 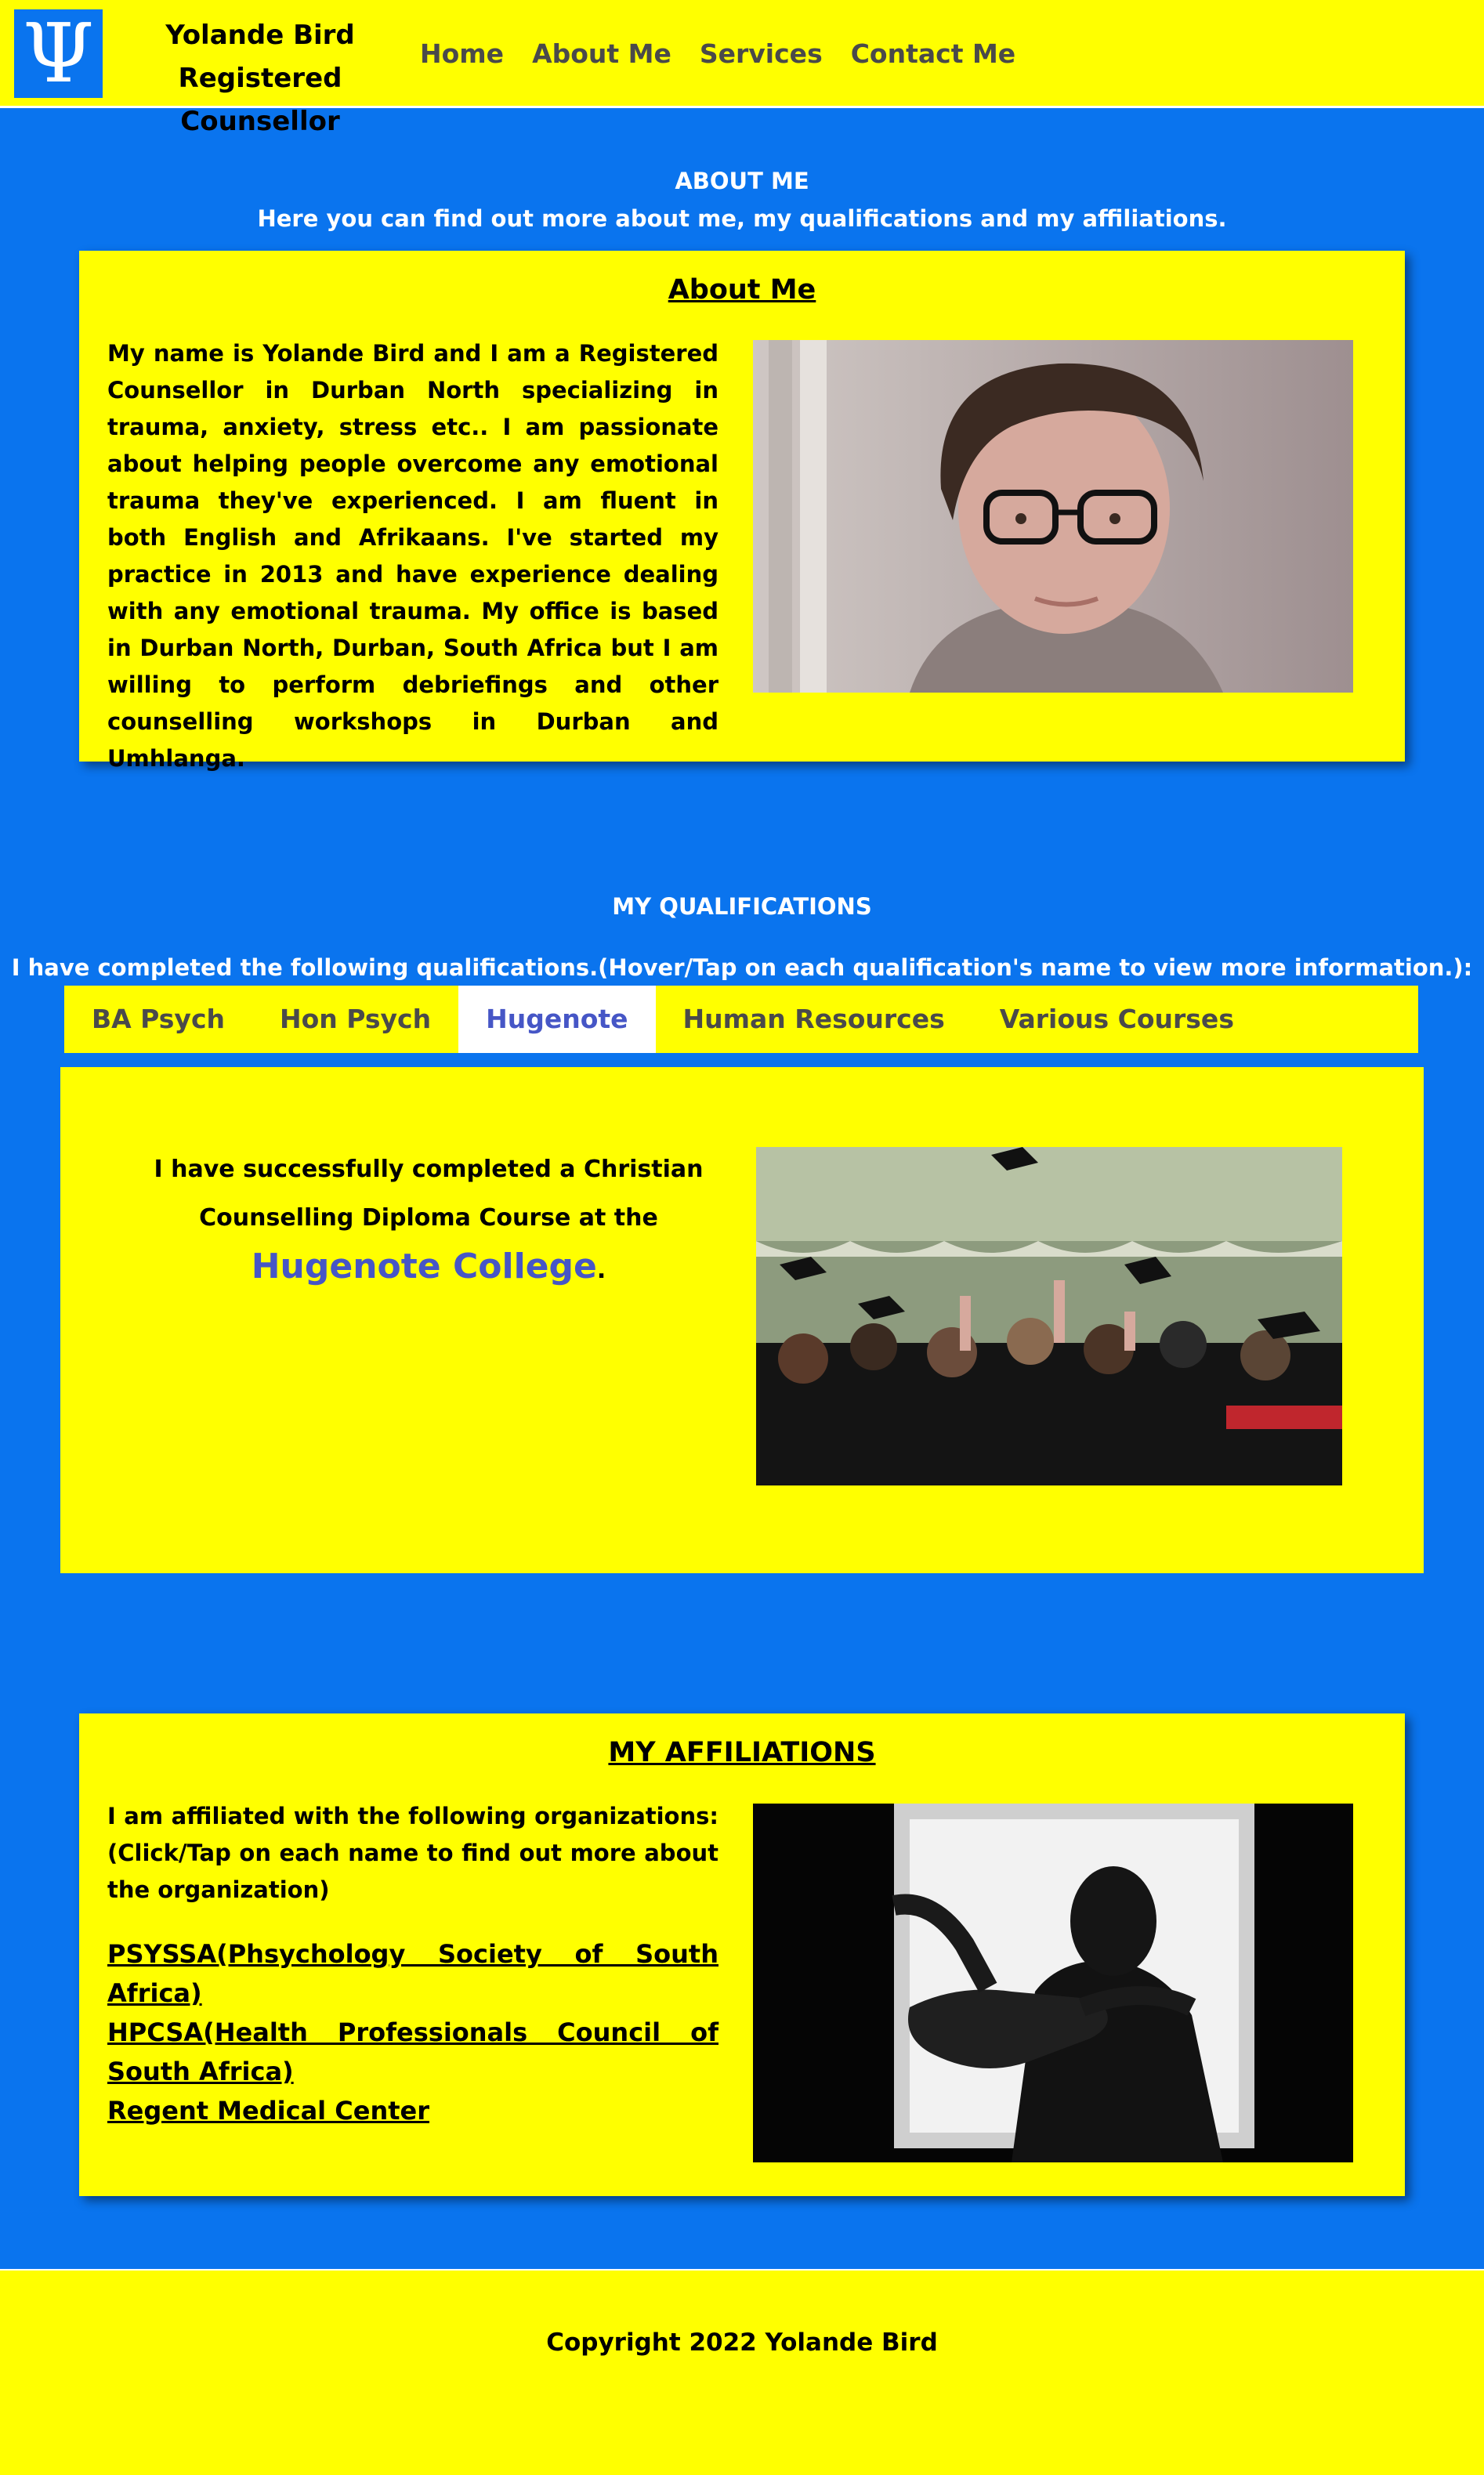 I want to click on affiliations-card-title: MY AFFILIATIONS, so click(x=742, y=1753).